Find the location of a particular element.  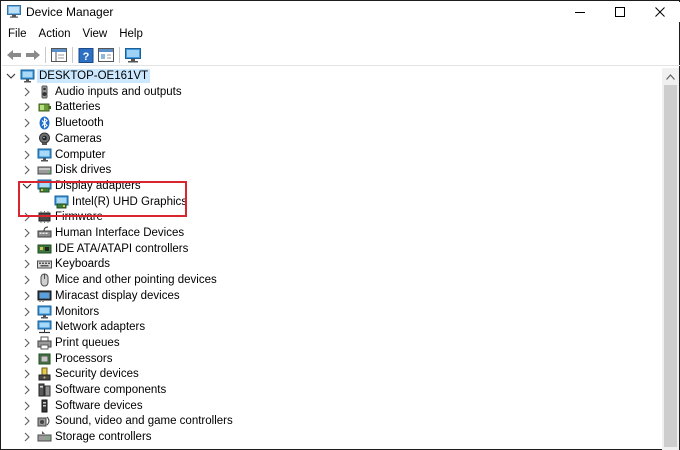

minimize-icon is located at coordinates (580, 12).